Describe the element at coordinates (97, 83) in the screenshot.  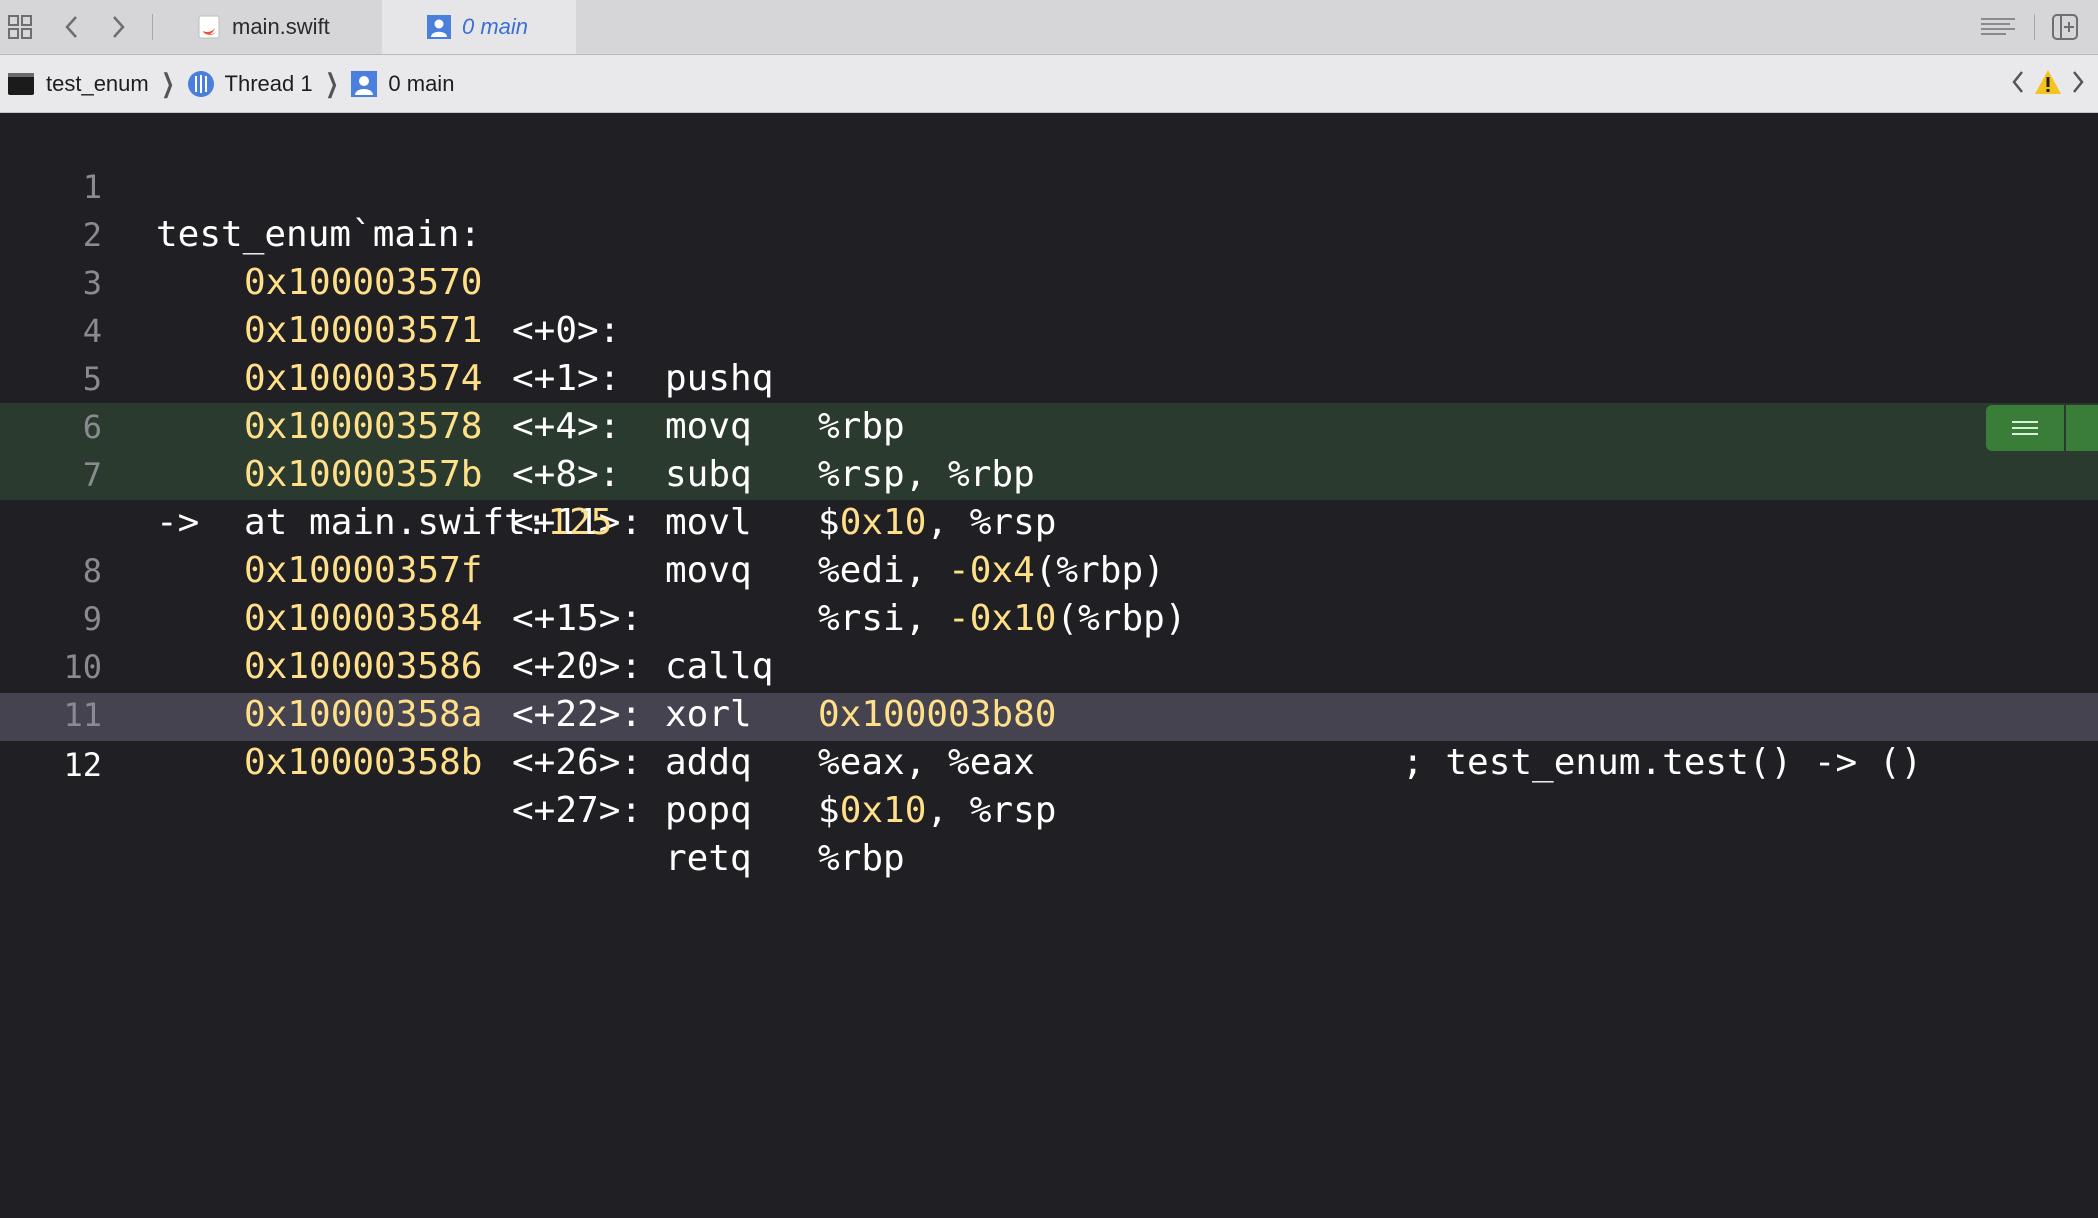
I see `breadcrumb-label: test_enum` at that location.